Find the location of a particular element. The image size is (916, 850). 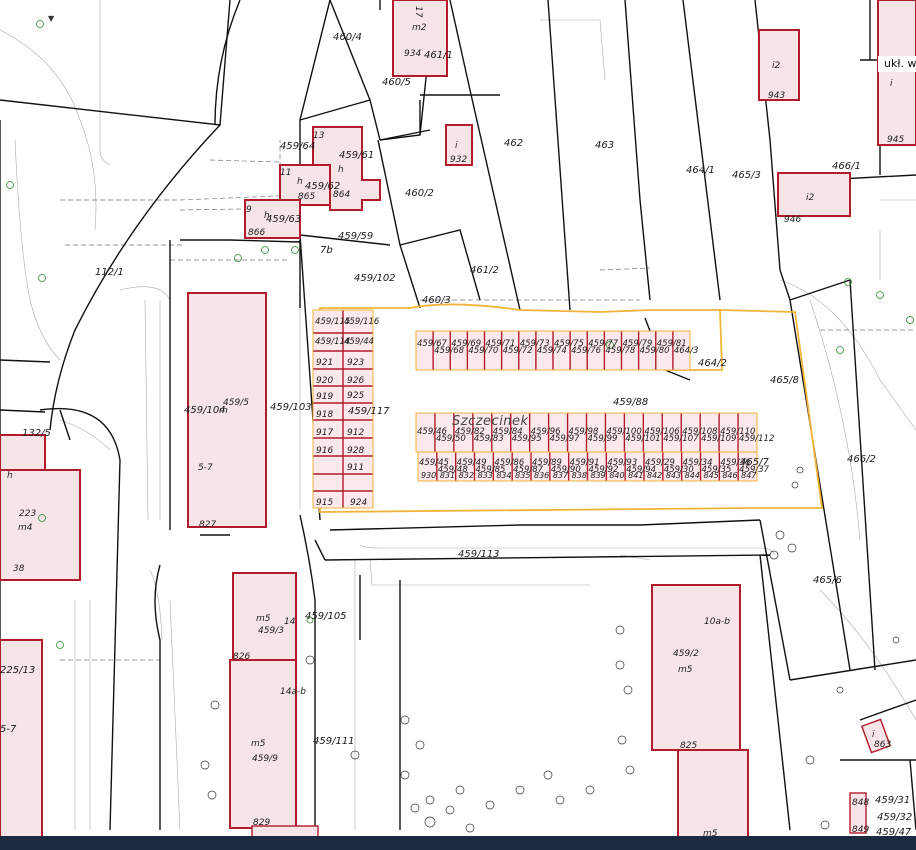

building-number-946: 946 is located at coordinates (792, 220).